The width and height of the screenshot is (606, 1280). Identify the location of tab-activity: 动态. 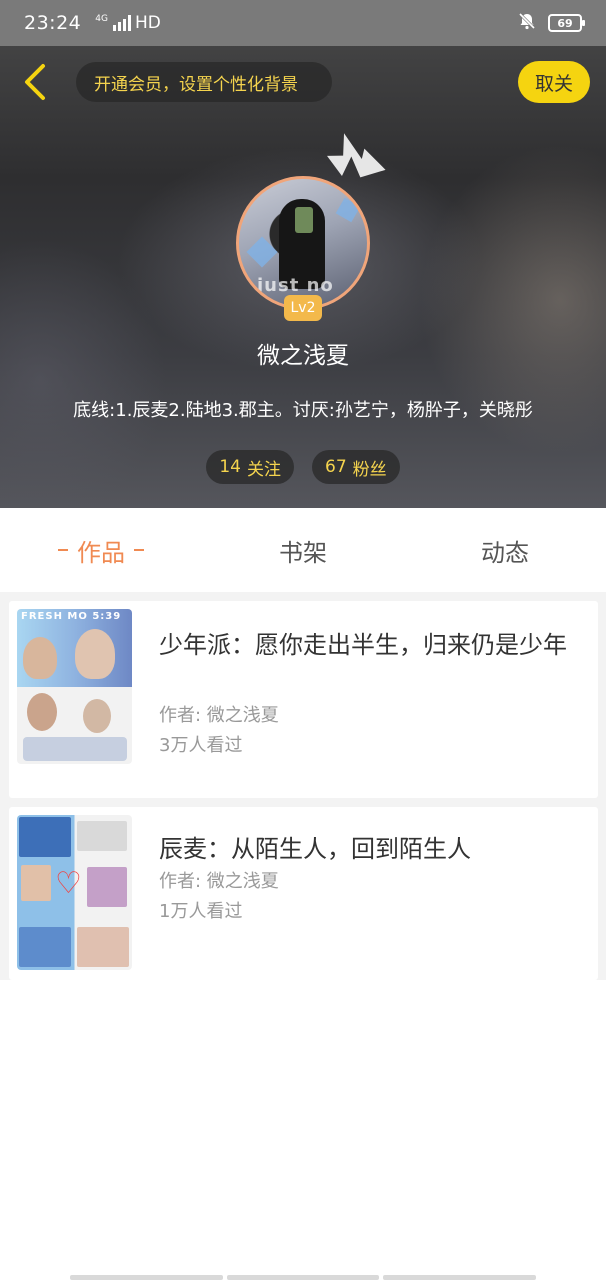
(505, 550).